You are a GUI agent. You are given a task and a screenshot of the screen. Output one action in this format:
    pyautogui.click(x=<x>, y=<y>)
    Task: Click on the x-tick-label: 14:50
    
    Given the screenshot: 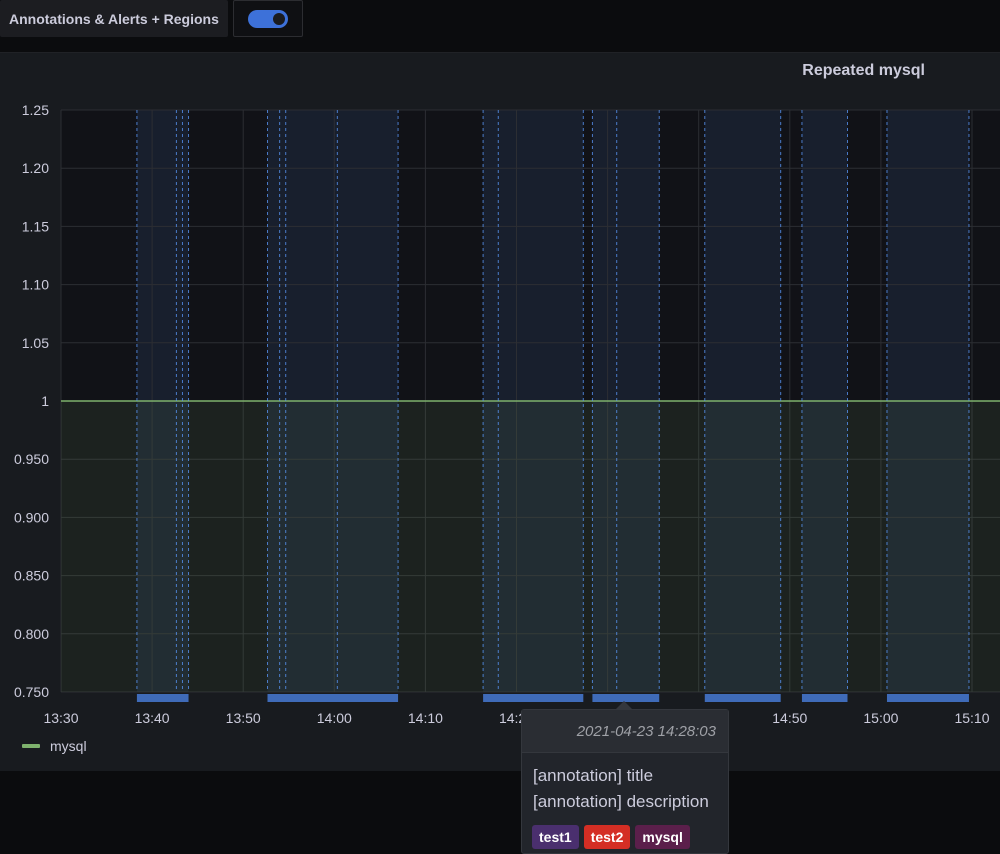 What is the action you would take?
    pyautogui.click(x=789, y=718)
    